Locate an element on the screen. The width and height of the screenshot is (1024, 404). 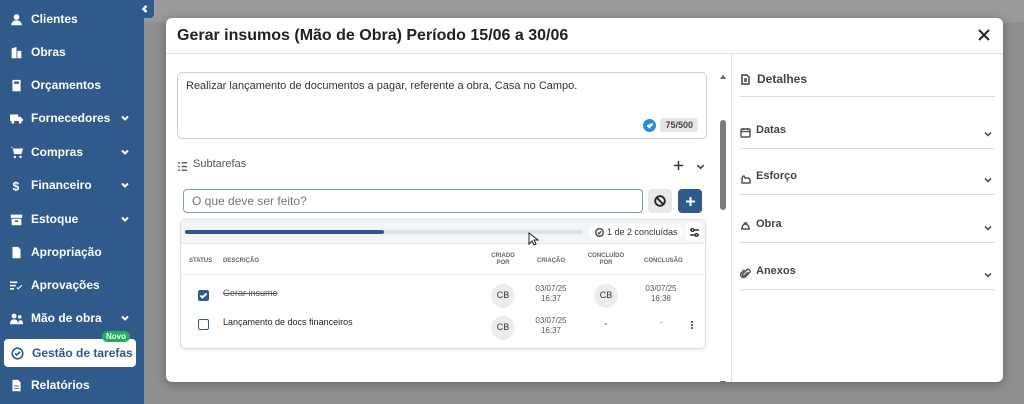
sidebar-item-label: Relatórios is located at coordinates (60, 385).